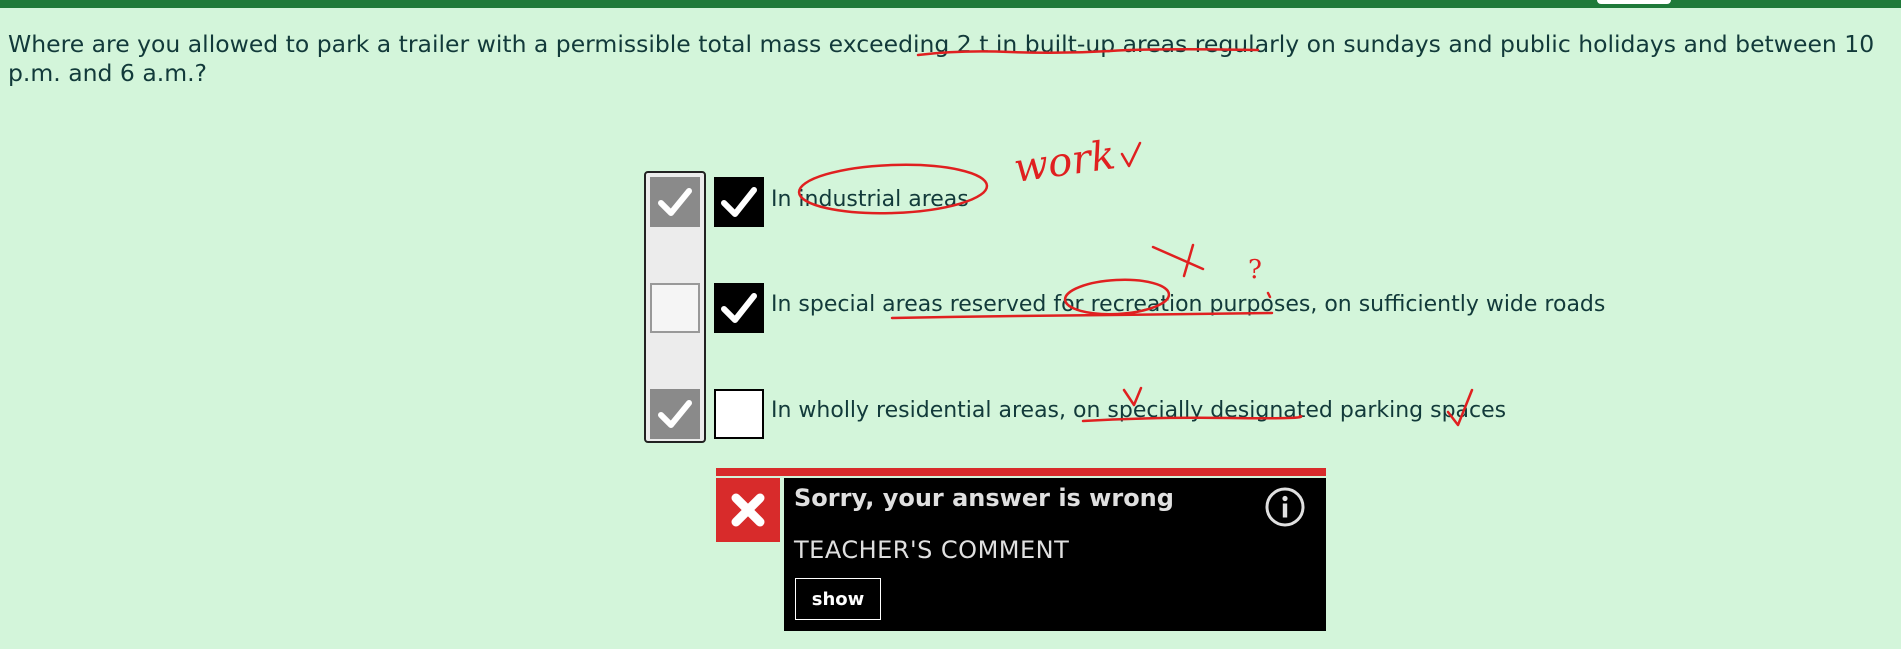 This screenshot has height=649, width=1901. What do you see at coordinates (950, 4) in the screenshot?
I see `top-bar` at bounding box center [950, 4].